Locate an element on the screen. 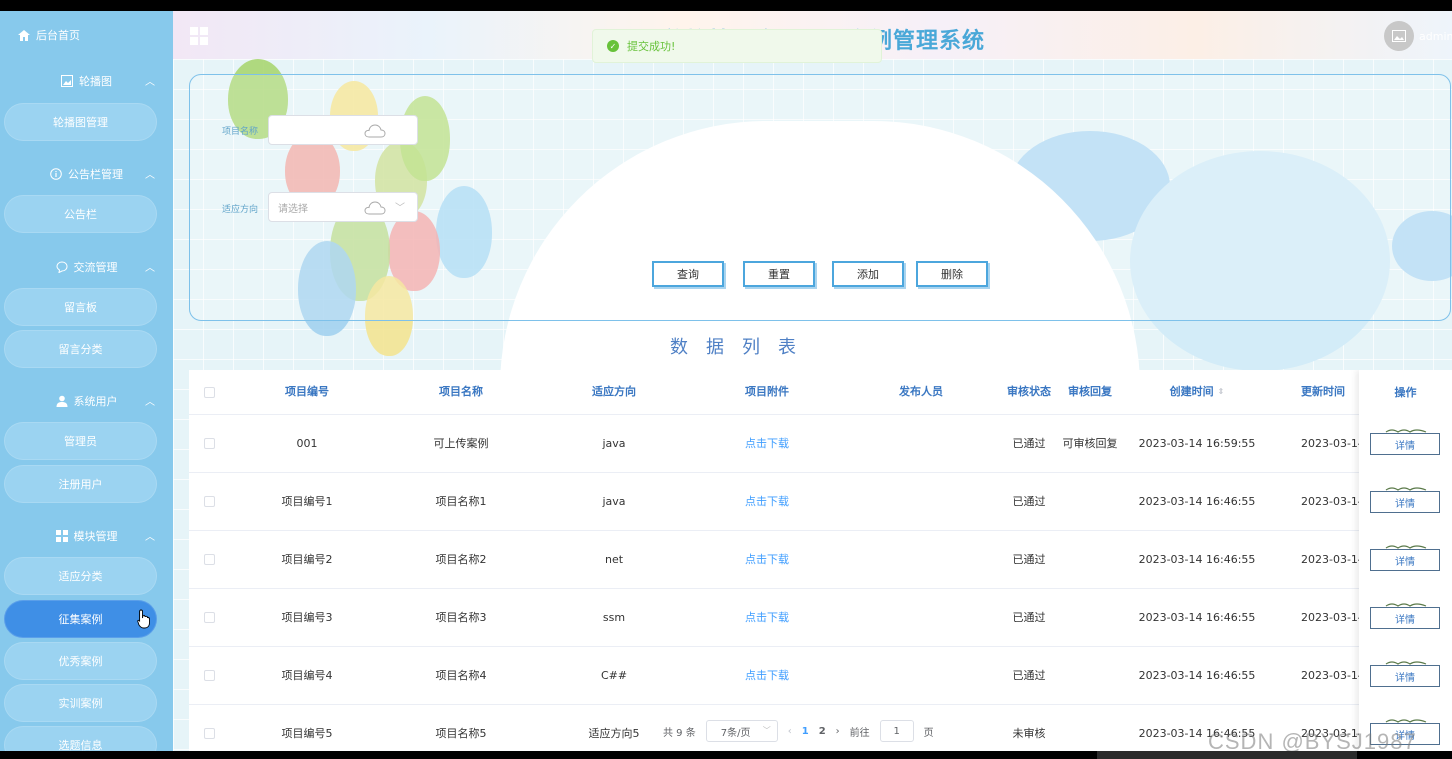 This screenshot has width=1452, height=759. sidebar-item-topic-info: 选题信息 is located at coordinates (80, 738).